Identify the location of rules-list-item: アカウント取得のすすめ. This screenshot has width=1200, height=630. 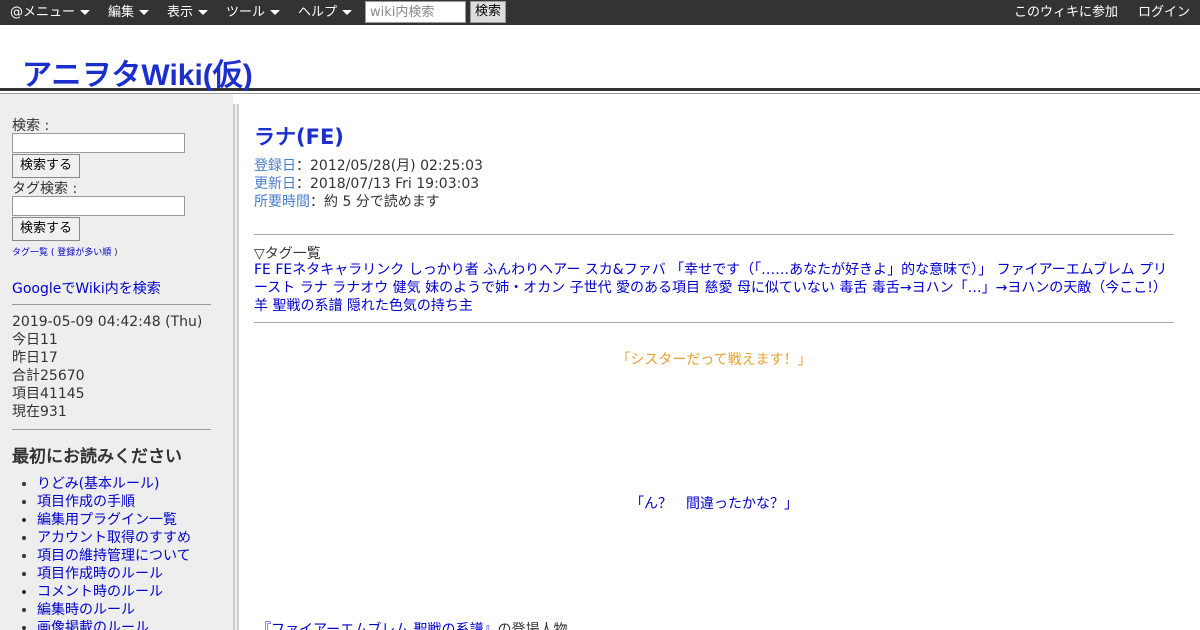
(114, 538).